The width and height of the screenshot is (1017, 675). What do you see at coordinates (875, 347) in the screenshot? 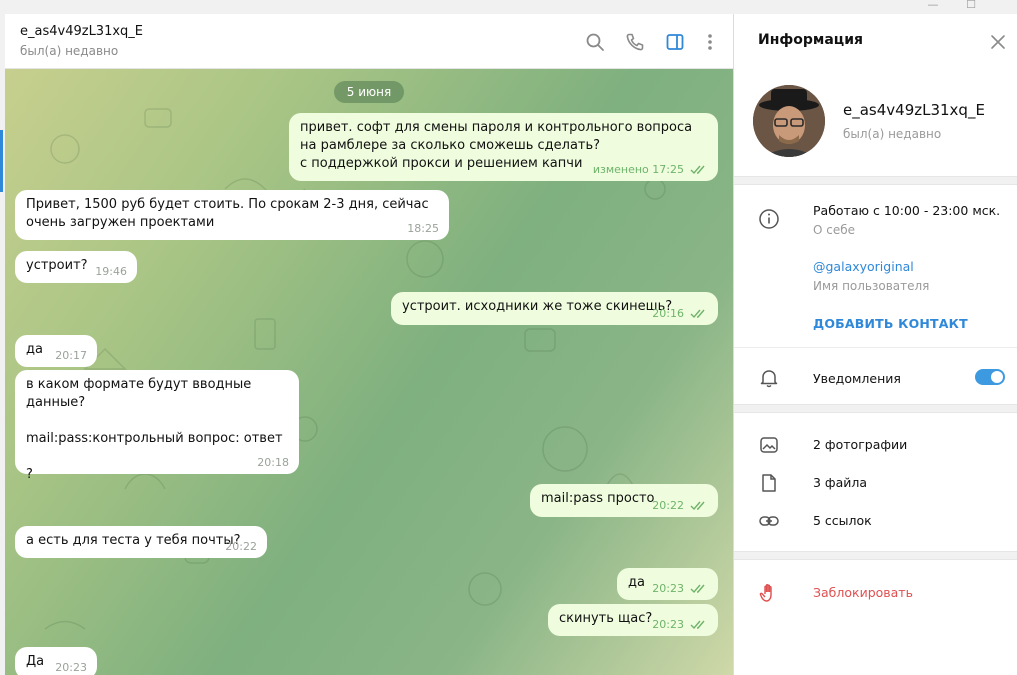
I see `divider` at bounding box center [875, 347].